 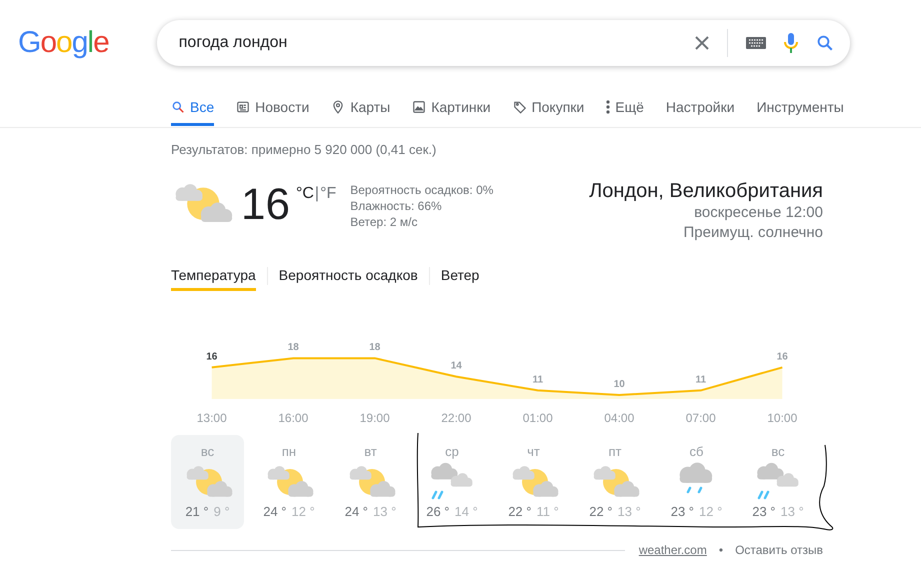 I want to click on axis-label: 22:00, so click(x=456, y=418).